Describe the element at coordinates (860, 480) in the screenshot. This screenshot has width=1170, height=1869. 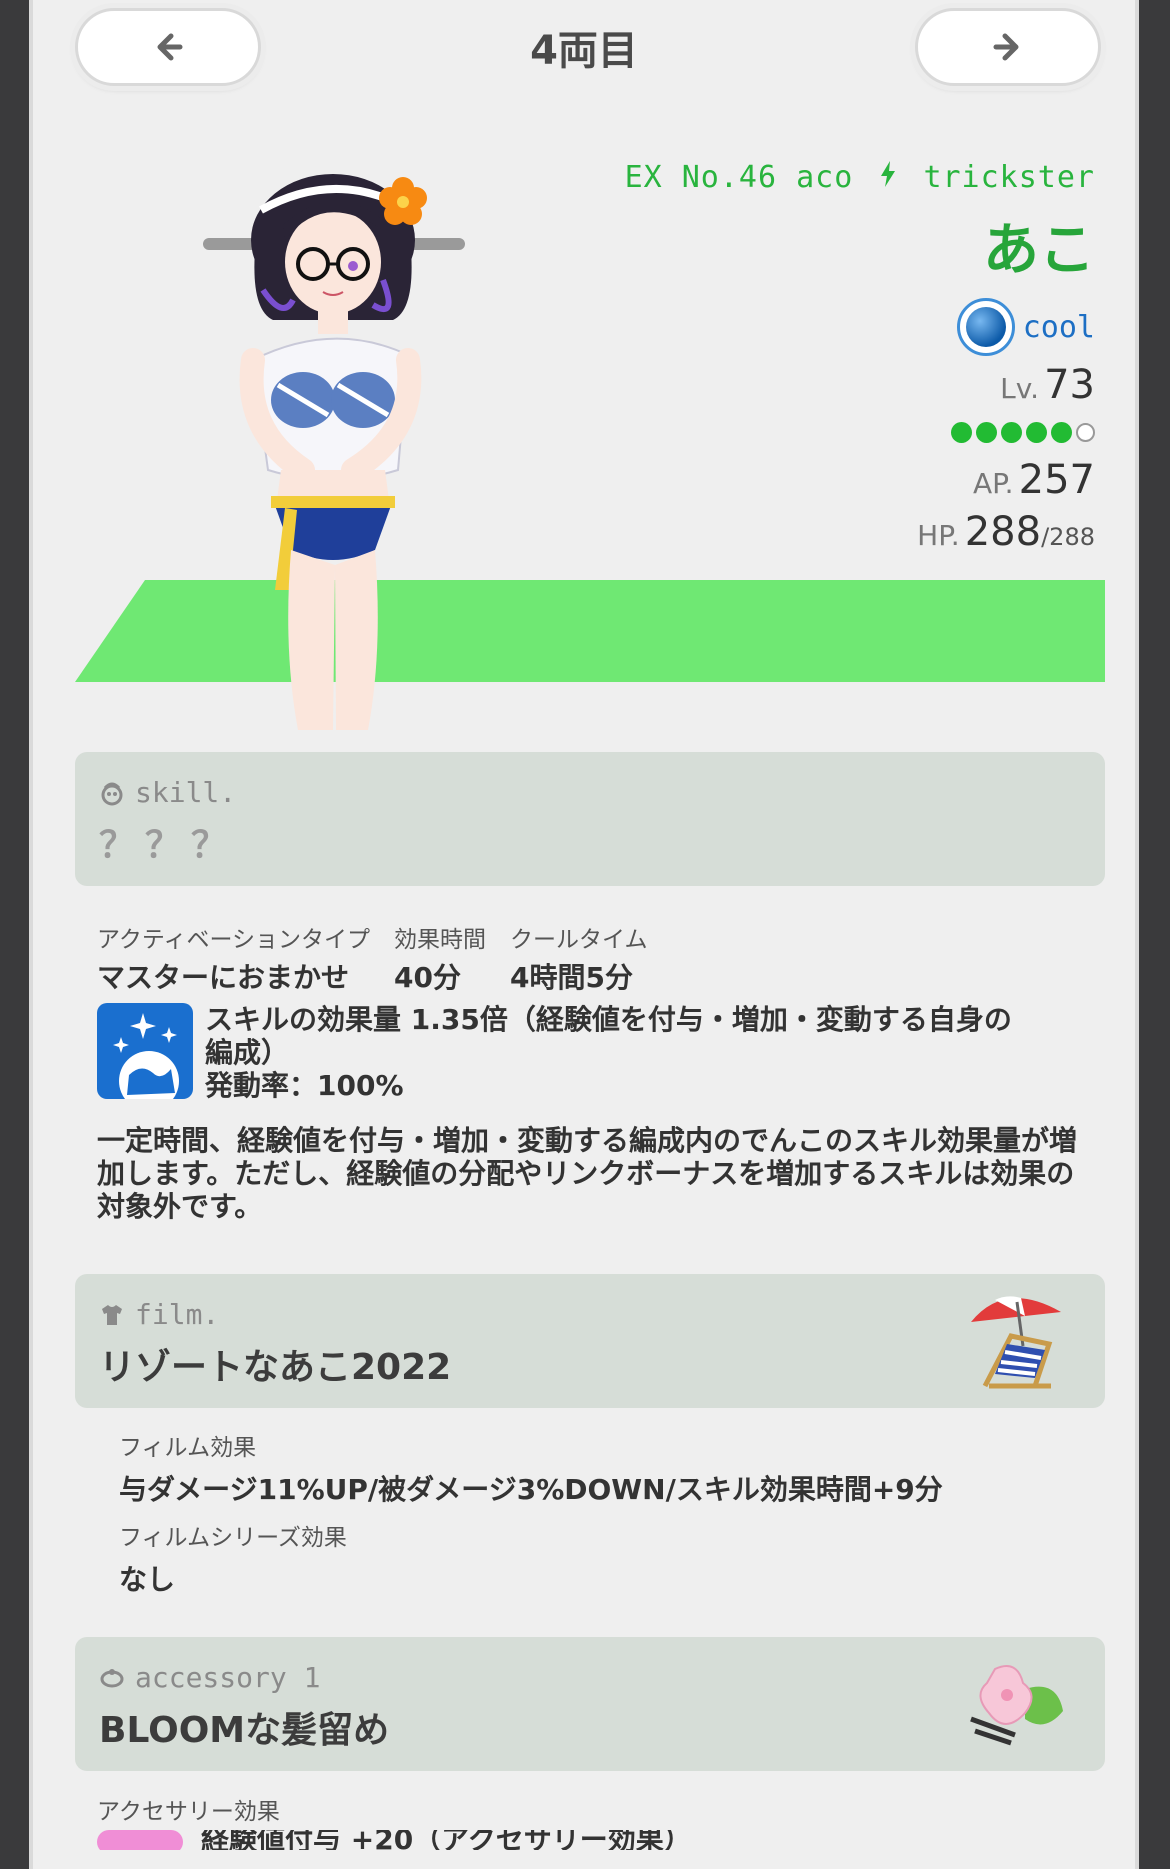
I see `ap-line: AP. 257` at that location.